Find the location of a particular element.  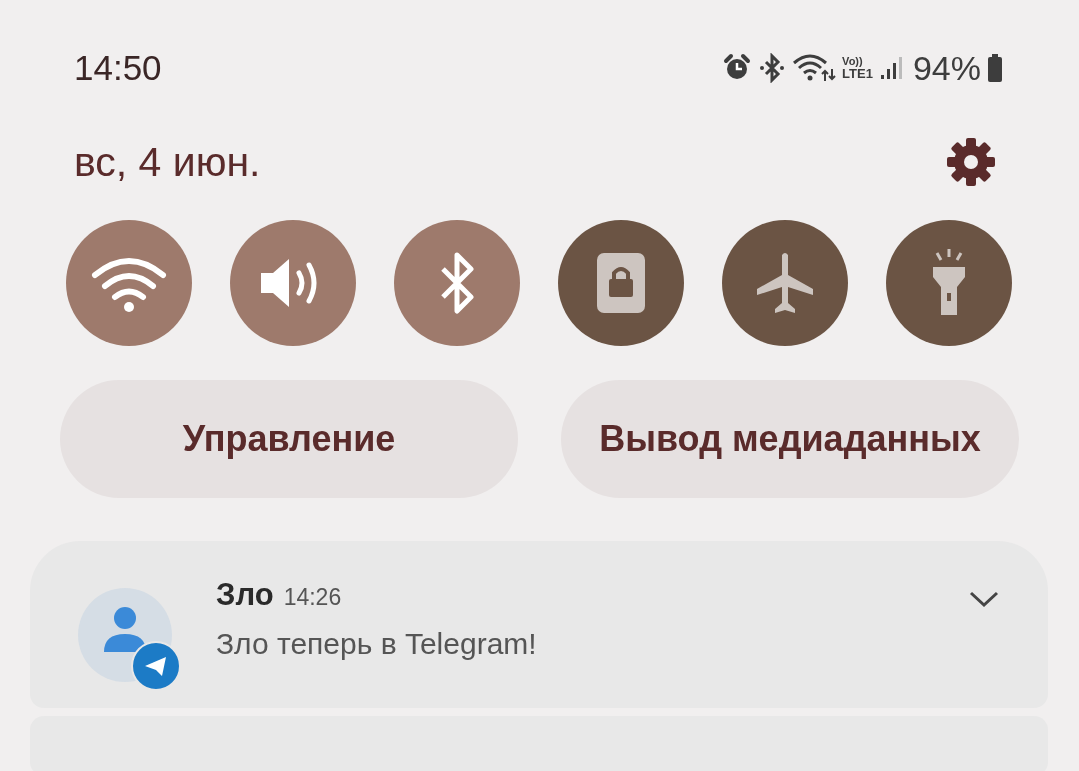

date-label: вс, 4 июн. is located at coordinates (167, 162).